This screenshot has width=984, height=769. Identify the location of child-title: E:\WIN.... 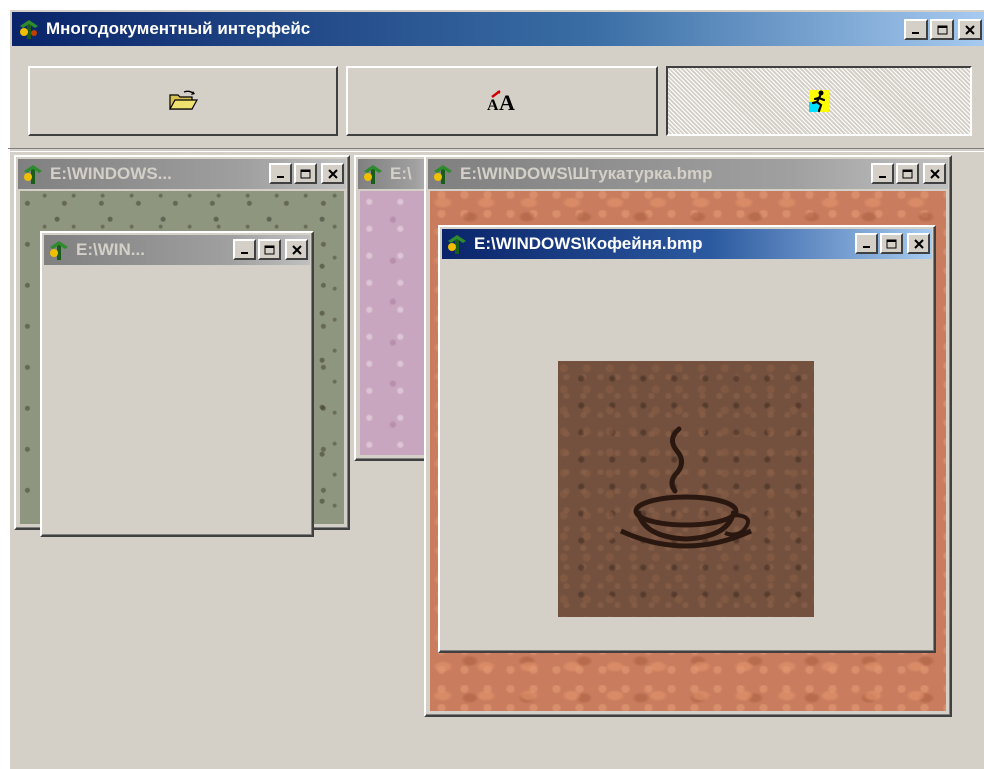
(110, 249).